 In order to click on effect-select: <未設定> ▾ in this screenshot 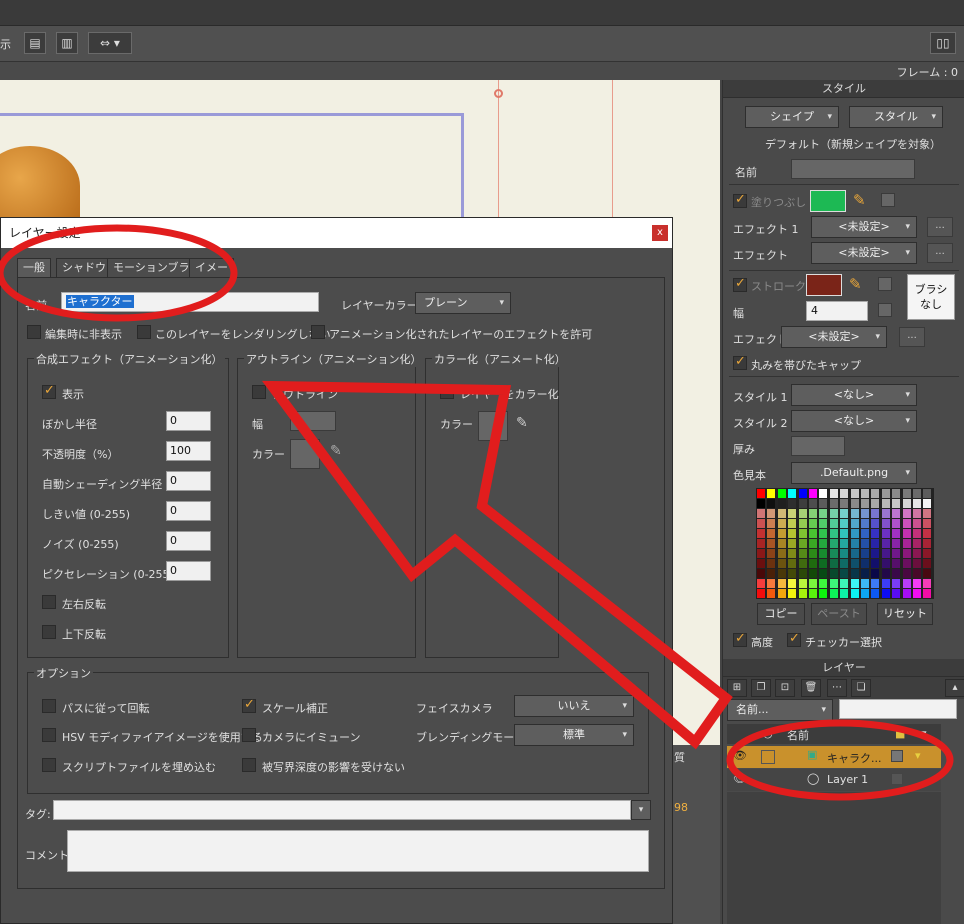, I will do `click(864, 253)`.